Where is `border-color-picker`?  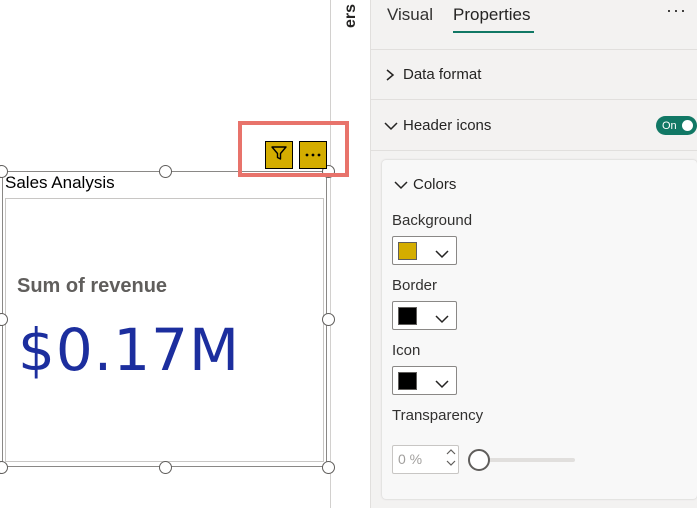
border-color-picker is located at coordinates (424, 315).